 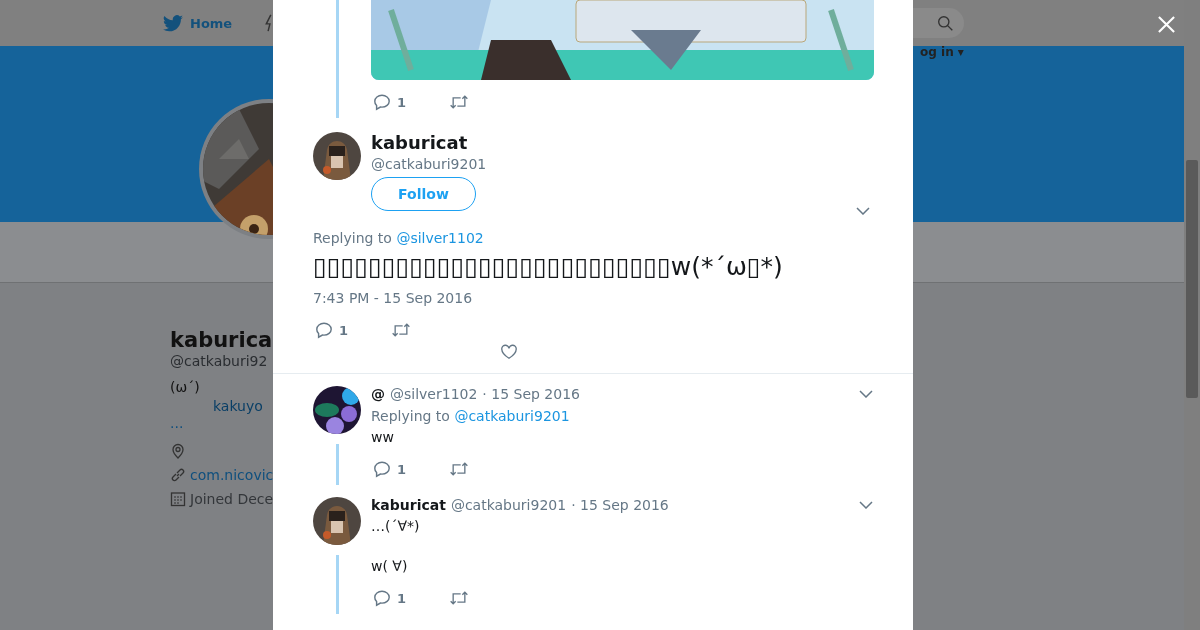 What do you see at coordinates (178, 451) in the screenshot?
I see `location-icon` at bounding box center [178, 451].